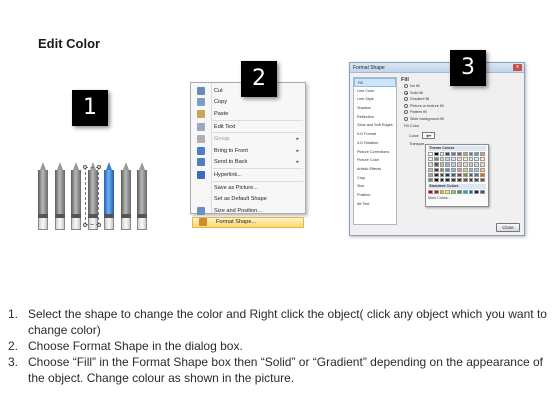 This screenshot has height=420, width=560. Describe the element at coordinates (375, 143) in the screenshot. I see `category-item: 3-D Rotation` at that location.